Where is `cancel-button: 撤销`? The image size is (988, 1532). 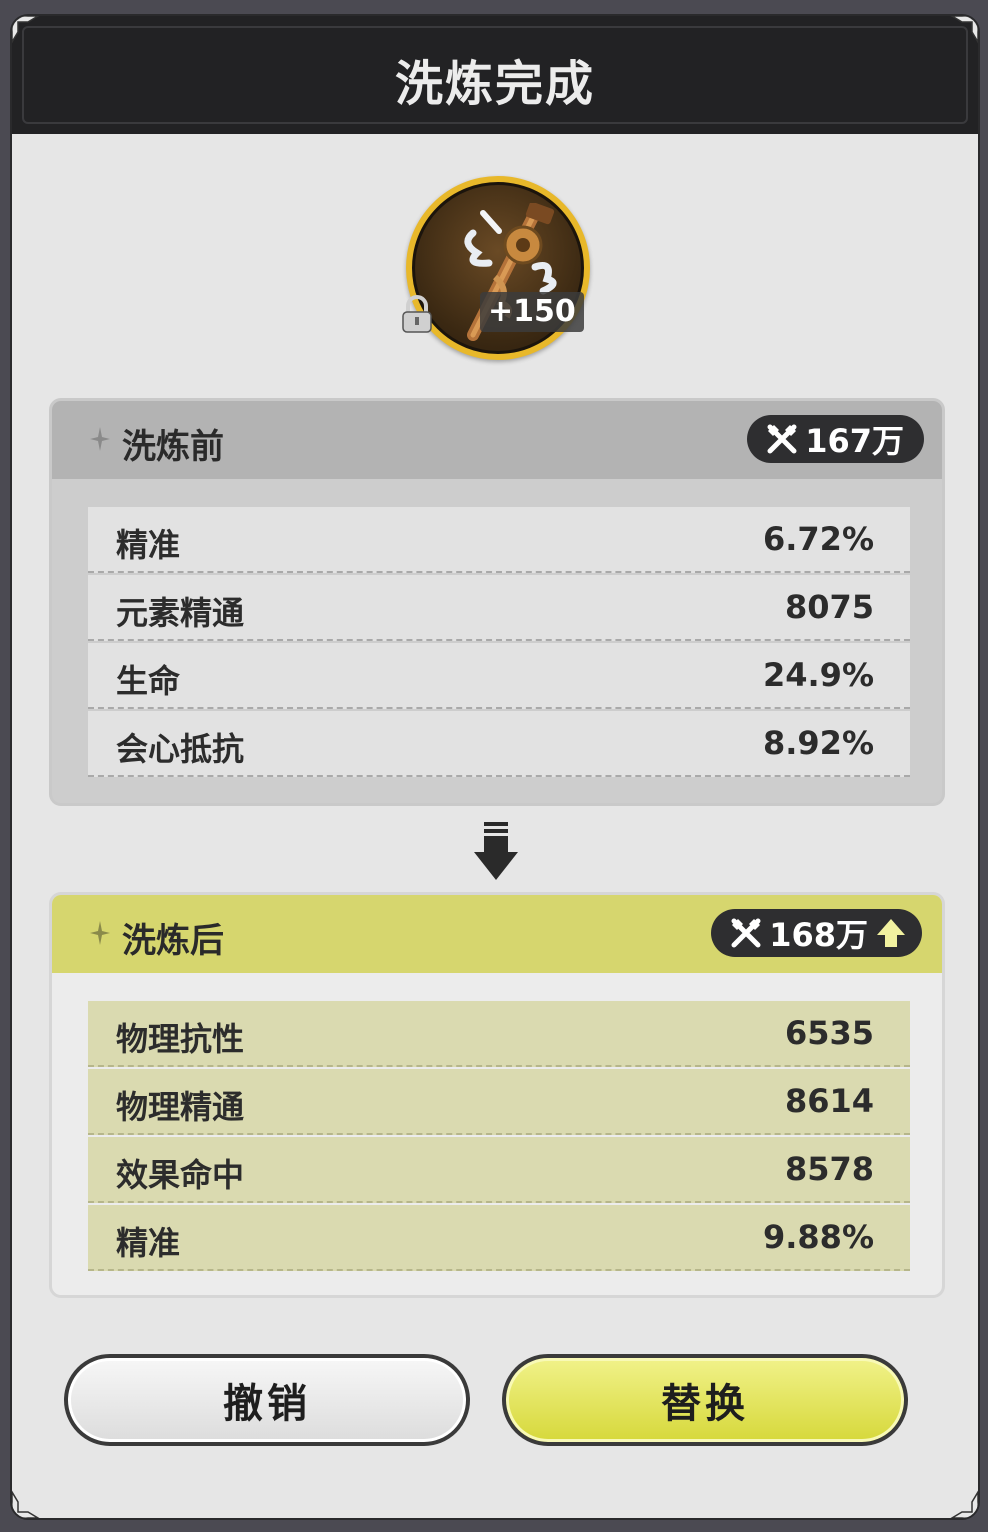
cancel-button: 撤销 is located at coordinates (267, 1400).